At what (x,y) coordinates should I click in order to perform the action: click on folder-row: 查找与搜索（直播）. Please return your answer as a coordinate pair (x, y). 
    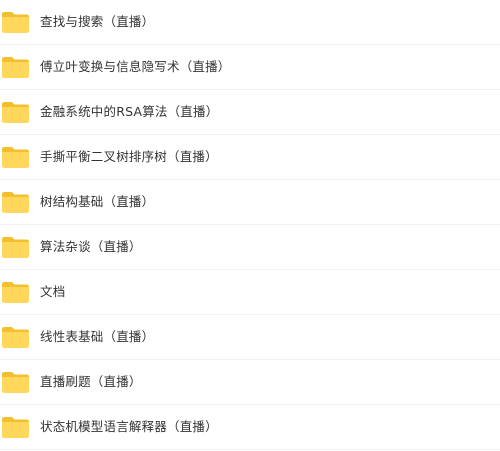
    Looking at the image, I should click on (250, 22).